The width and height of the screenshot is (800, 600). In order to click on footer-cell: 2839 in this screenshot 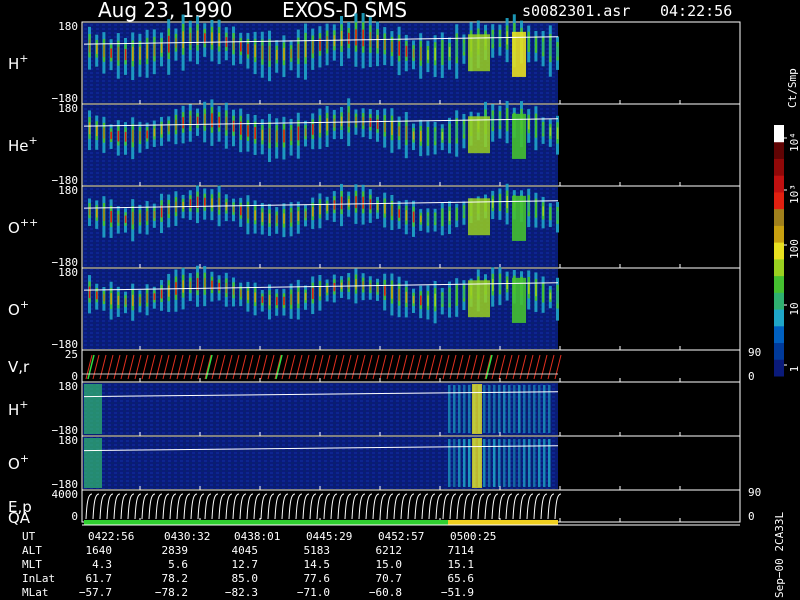, I will do `click(175, 550)`.